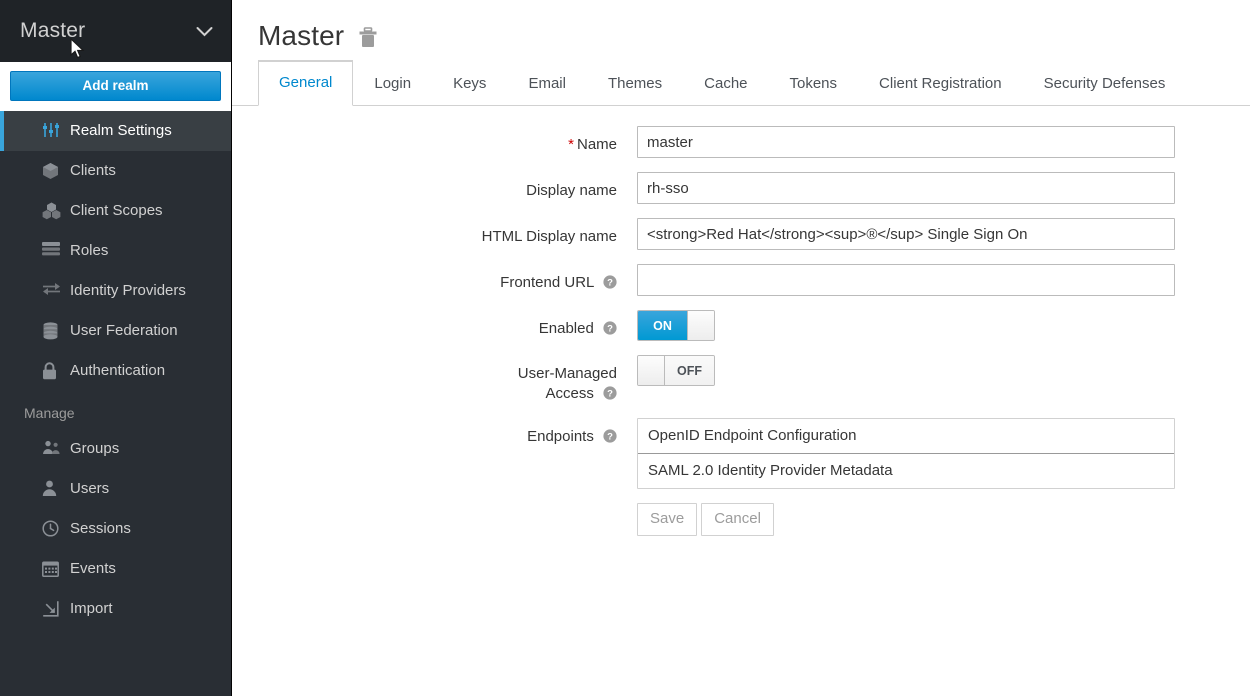 The width and height of the screenshot is (1250, 696). I want to click on user-managed-access-toggle-state: OFF, so click(689, 370).